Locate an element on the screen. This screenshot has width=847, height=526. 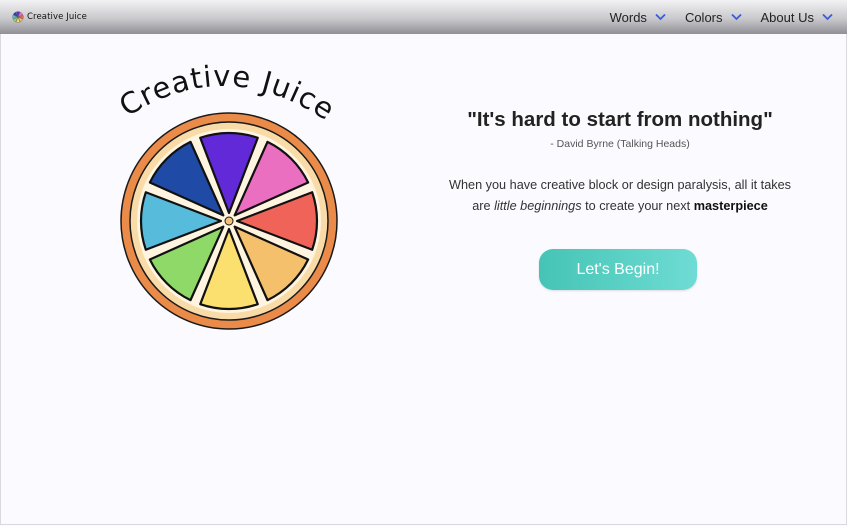
navbar: Creative Juice Words Colors About Us is located at coordinates (423, 17).